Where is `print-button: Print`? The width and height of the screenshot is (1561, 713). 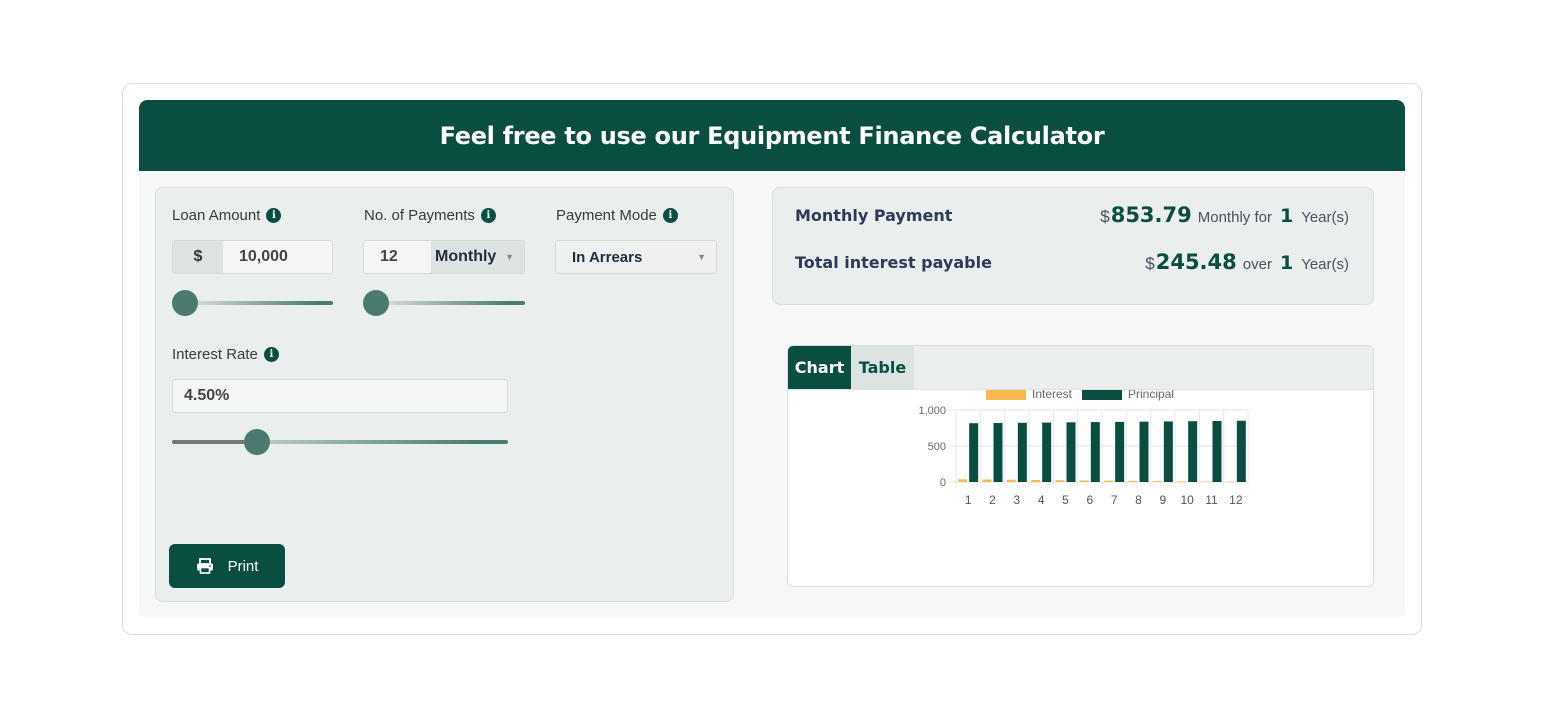 print-button: Print is located at coordinates (227, 566).